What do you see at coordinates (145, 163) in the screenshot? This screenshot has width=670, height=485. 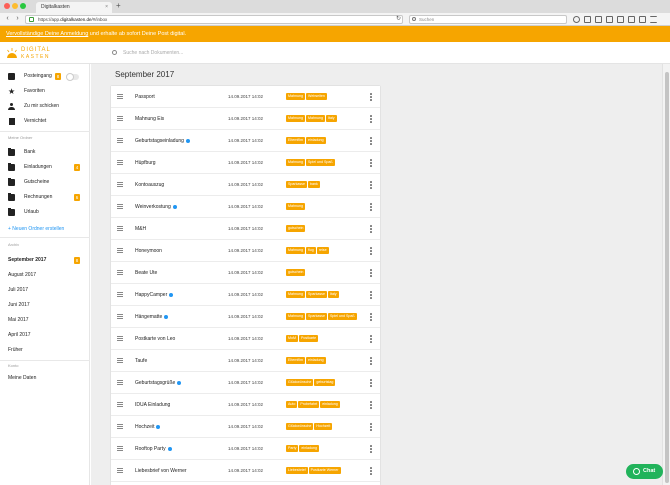 I see `document-name: Hüpfburg` at bounding box center [145, 163].